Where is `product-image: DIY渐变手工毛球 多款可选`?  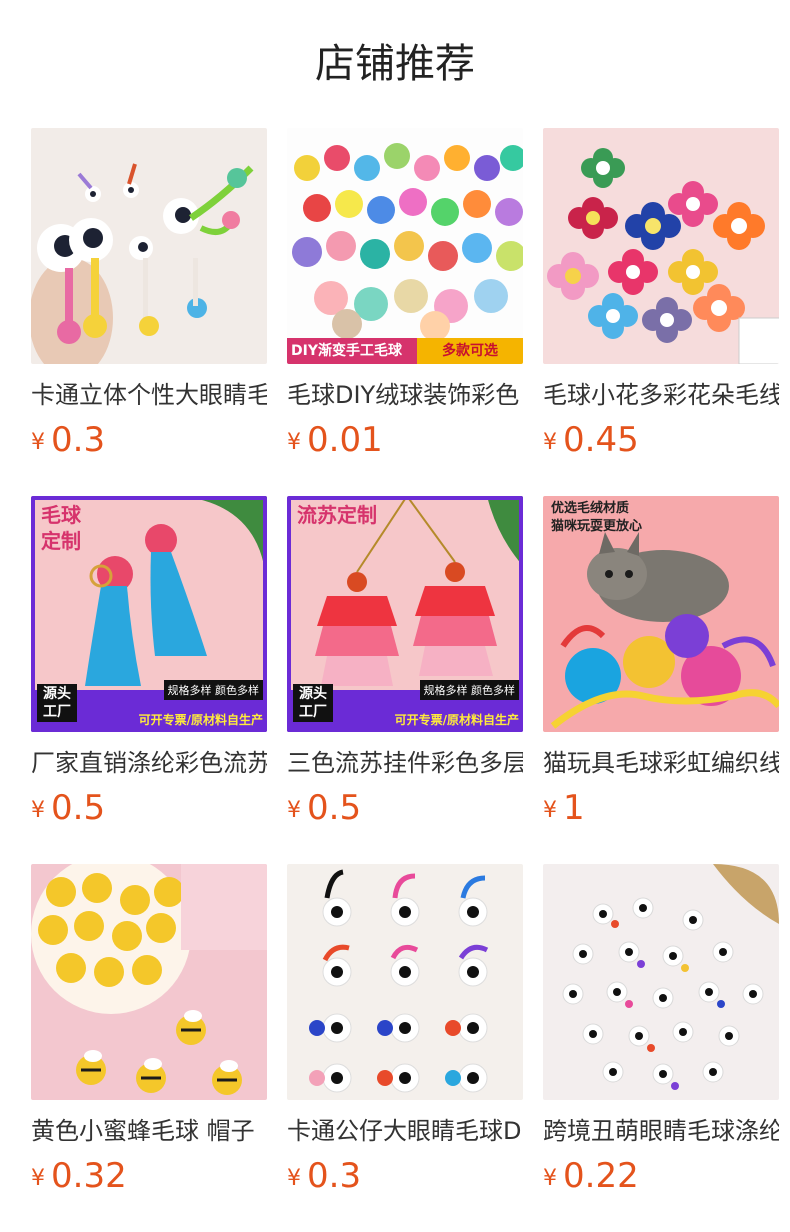 product-image: DIY渐变手工毛球 多款可选 is located at coordinates (405, 246).